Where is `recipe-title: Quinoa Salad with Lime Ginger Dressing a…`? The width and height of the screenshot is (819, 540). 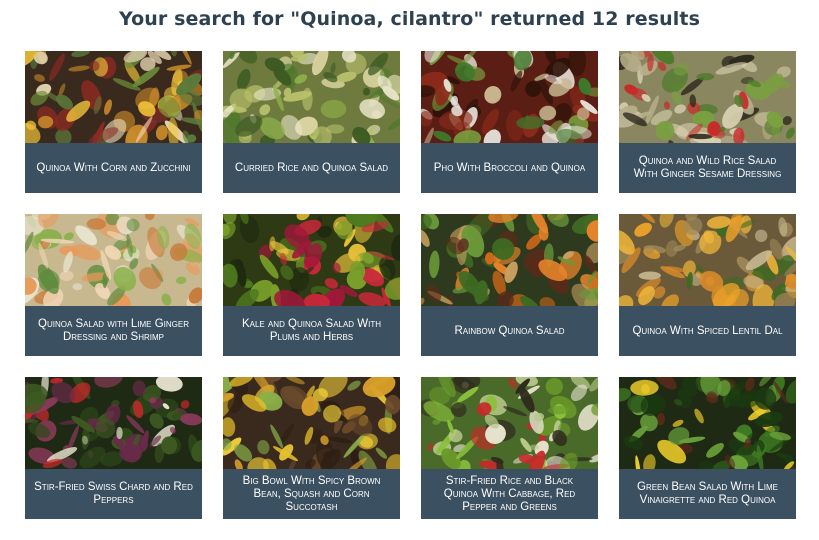
recipe-title: Quinoa Salad with Lime Ginger Dressing a… is located at coordinates (113, 331).